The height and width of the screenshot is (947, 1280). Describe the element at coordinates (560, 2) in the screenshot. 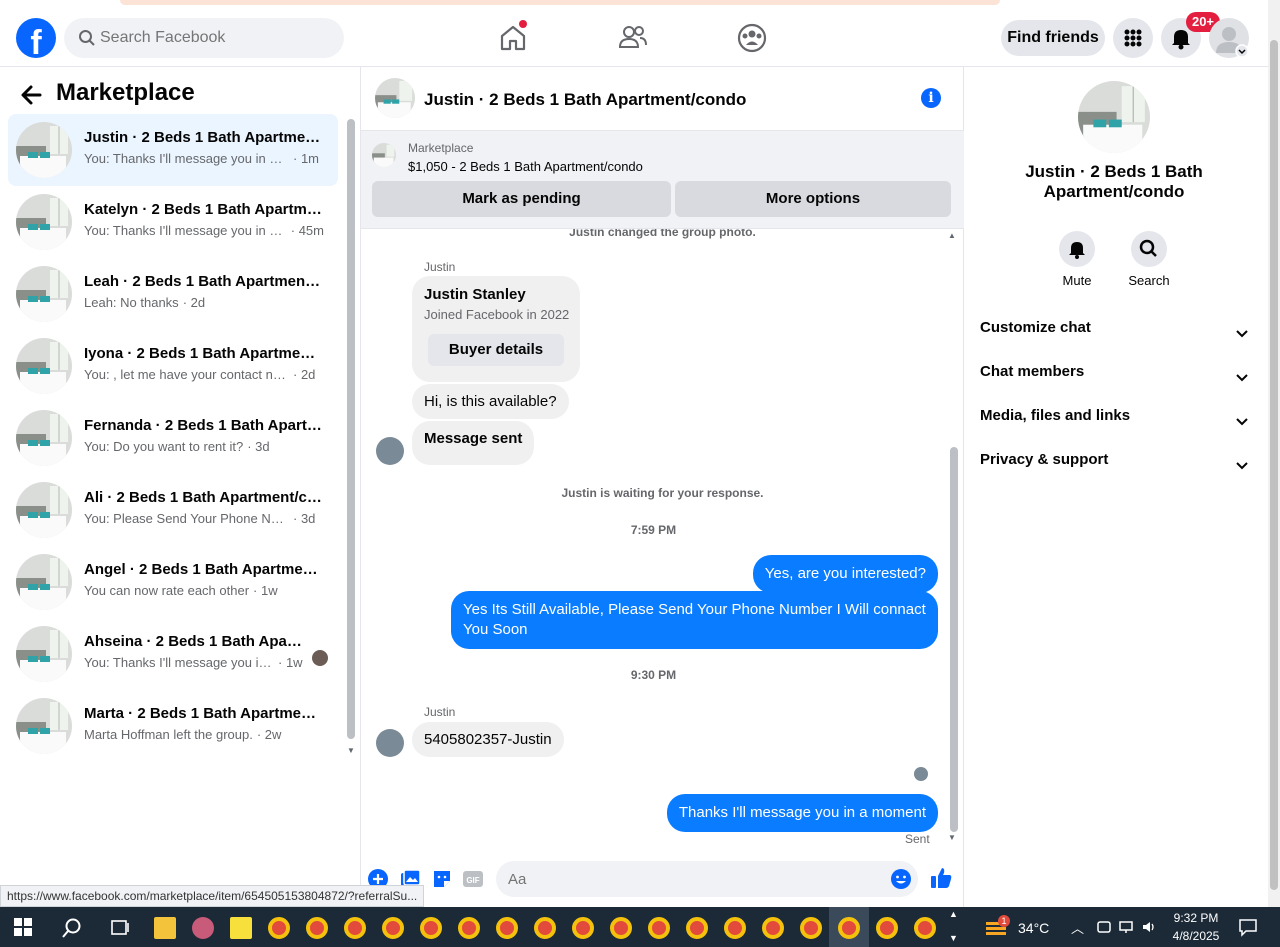

I see `browser-info-strip` at that location.